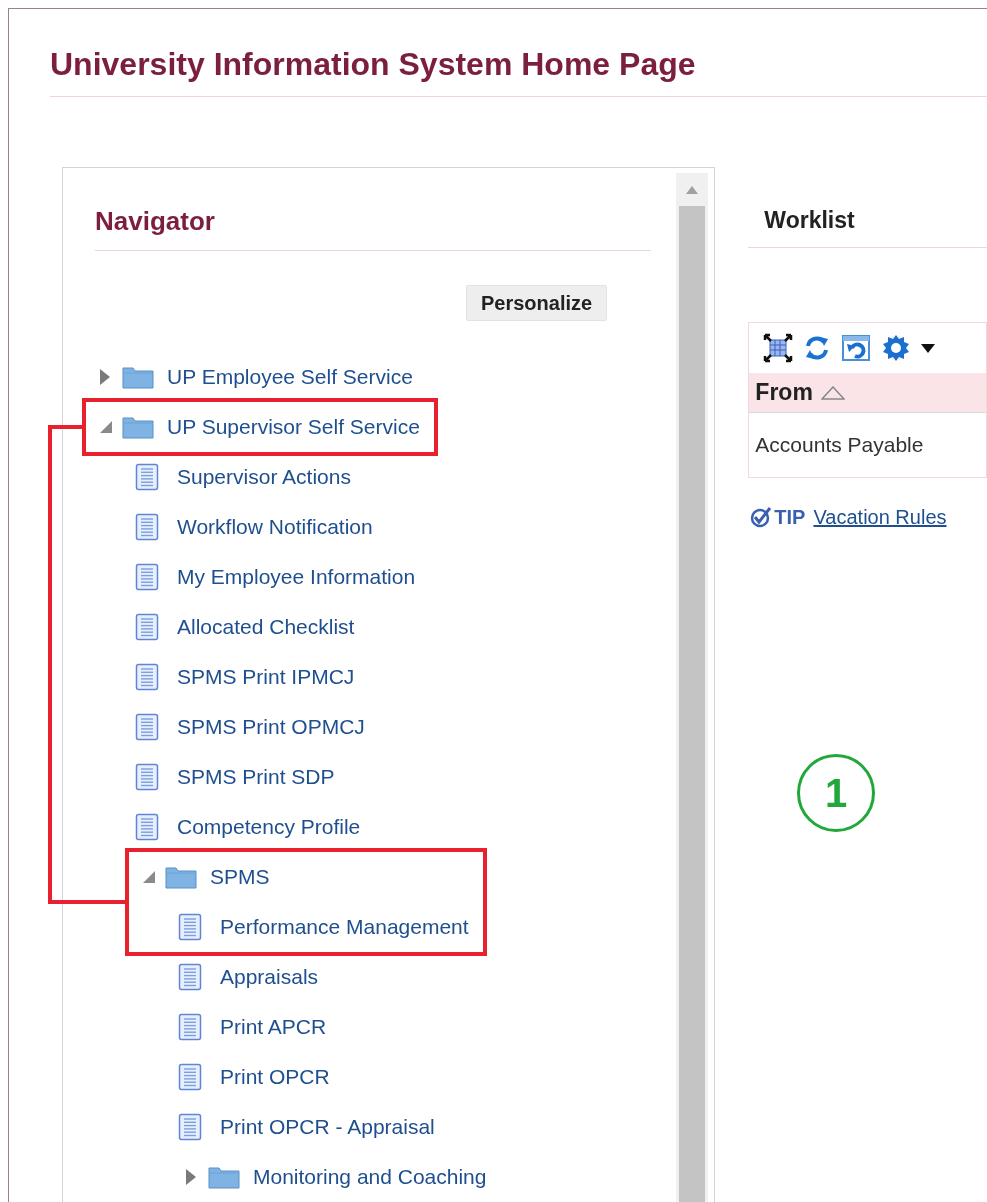 The image size is (987, 1202). What do you see at coordinates (778, 348) in the screenshot?
I see `detach-icon` at bounding box center [778, 348].